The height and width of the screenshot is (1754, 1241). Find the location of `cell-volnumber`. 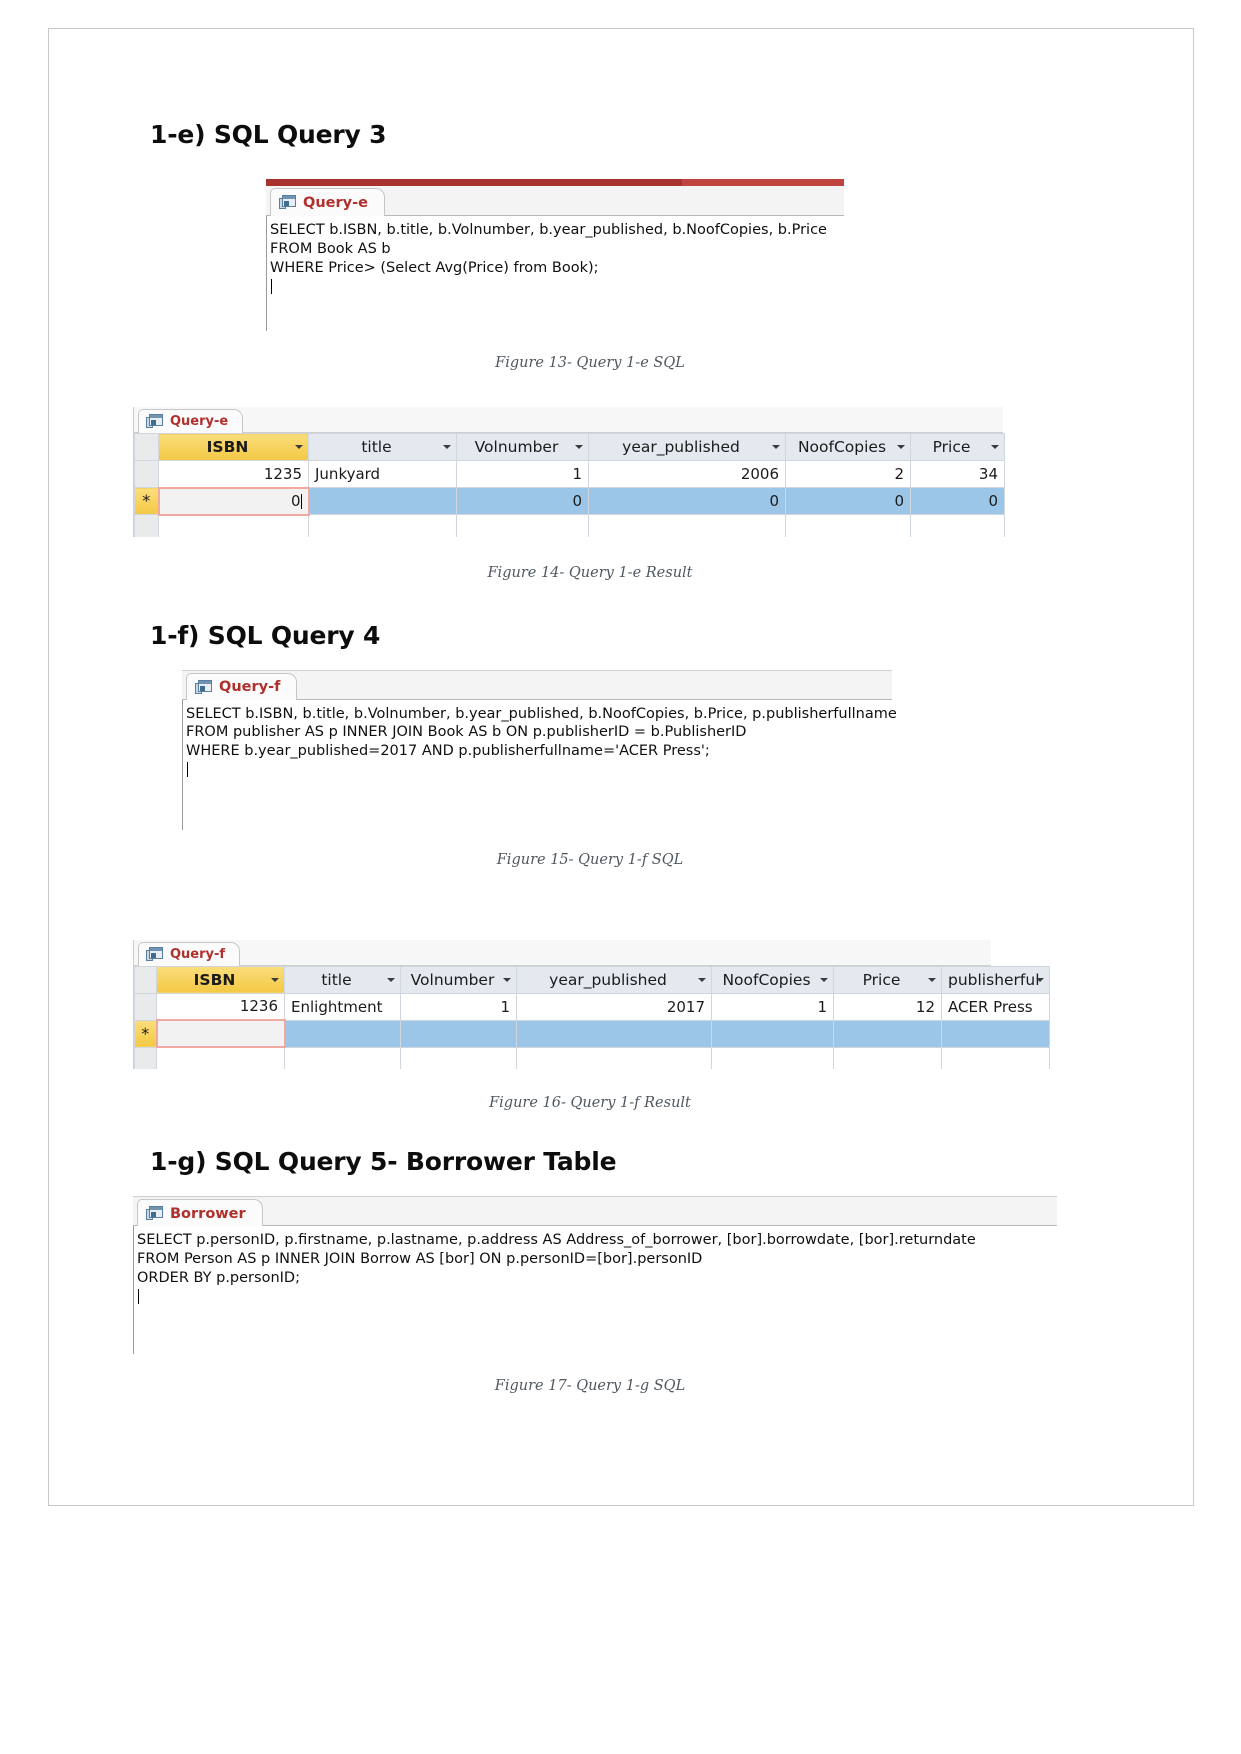

cell-volnumber is located at coordinates (458, 1033).